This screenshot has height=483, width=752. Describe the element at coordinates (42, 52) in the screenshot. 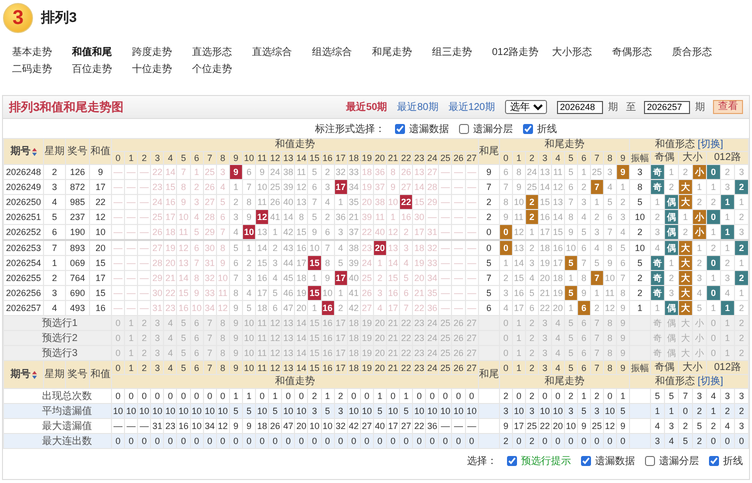

I see `nav-link: 基本走势` at that location.